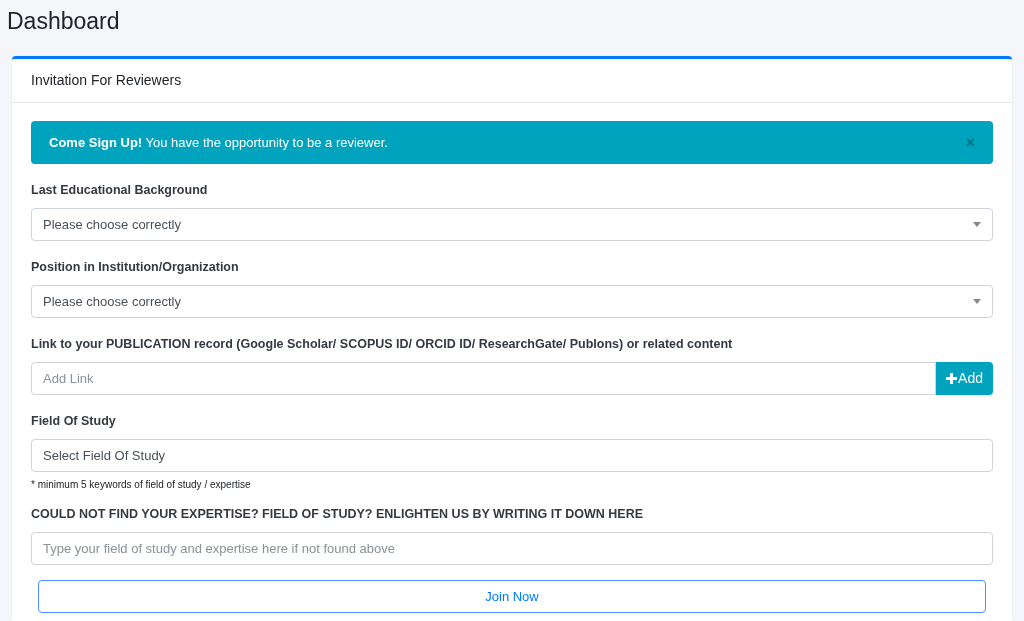 This screenshot has width=1024, height=621. Describe the element at coordinates (106, 80) in the screenshot. I see `card-title: Invitation For Reviewers` at that location.